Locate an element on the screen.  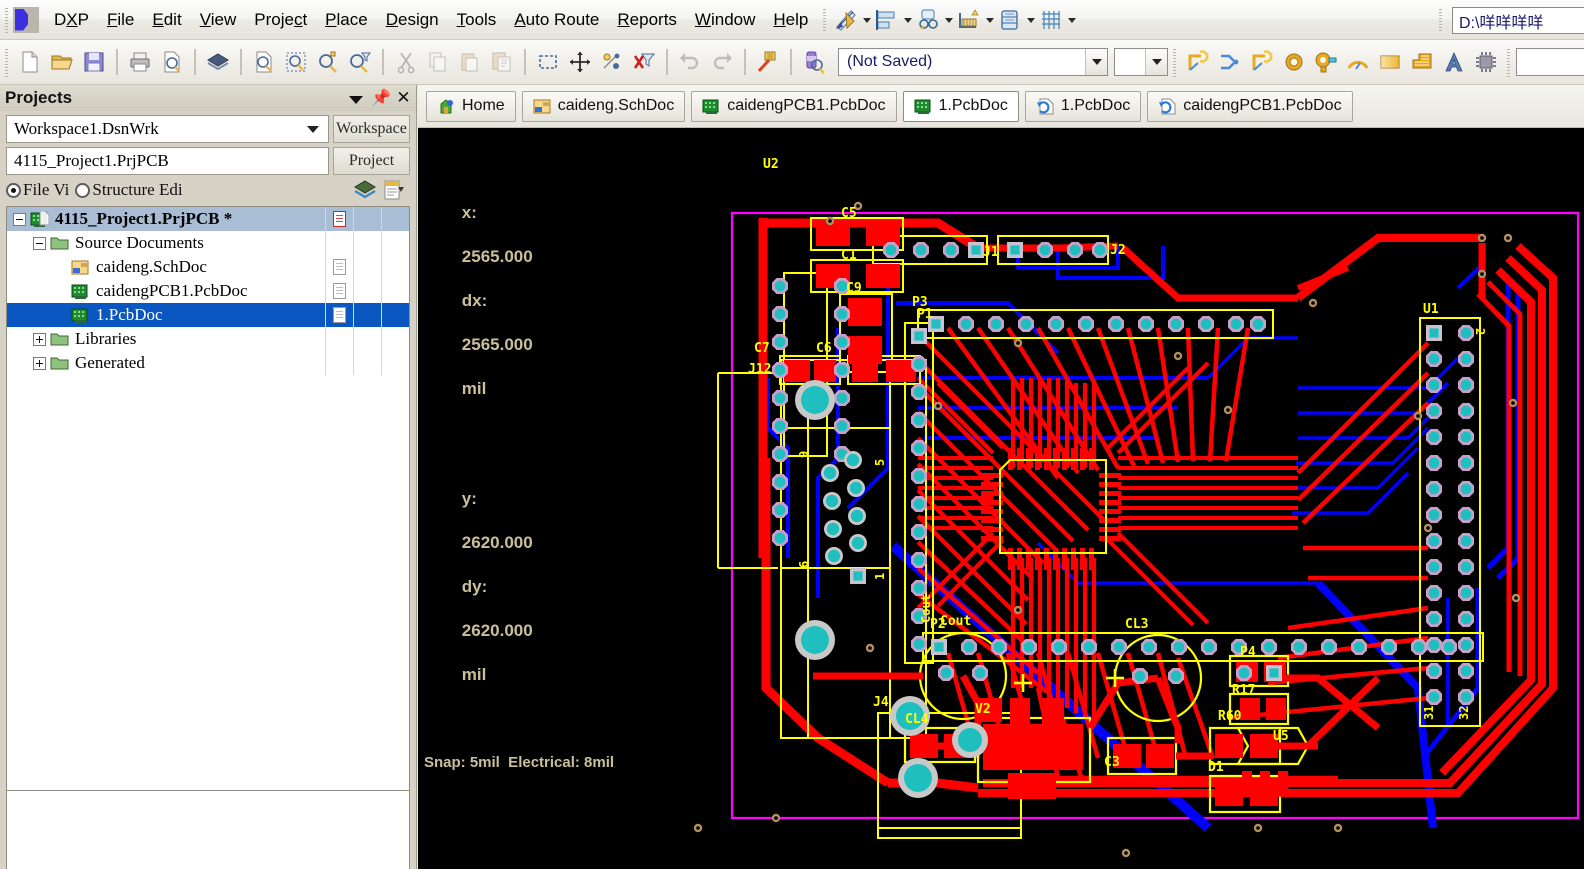
tree-item: caidengPCB1.PcbDoc is located at coordinates (208, 291).